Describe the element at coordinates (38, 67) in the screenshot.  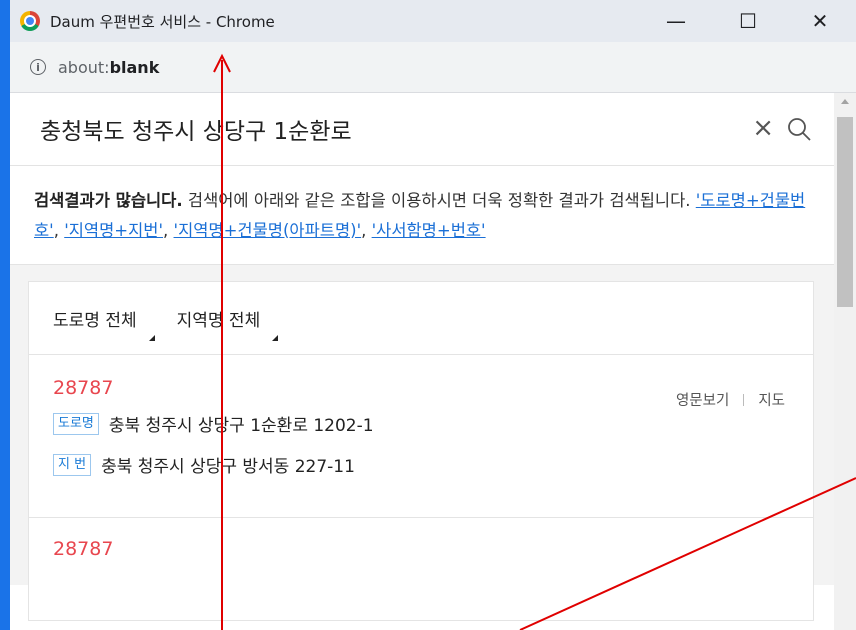
I see `info-icon: i` at that location.